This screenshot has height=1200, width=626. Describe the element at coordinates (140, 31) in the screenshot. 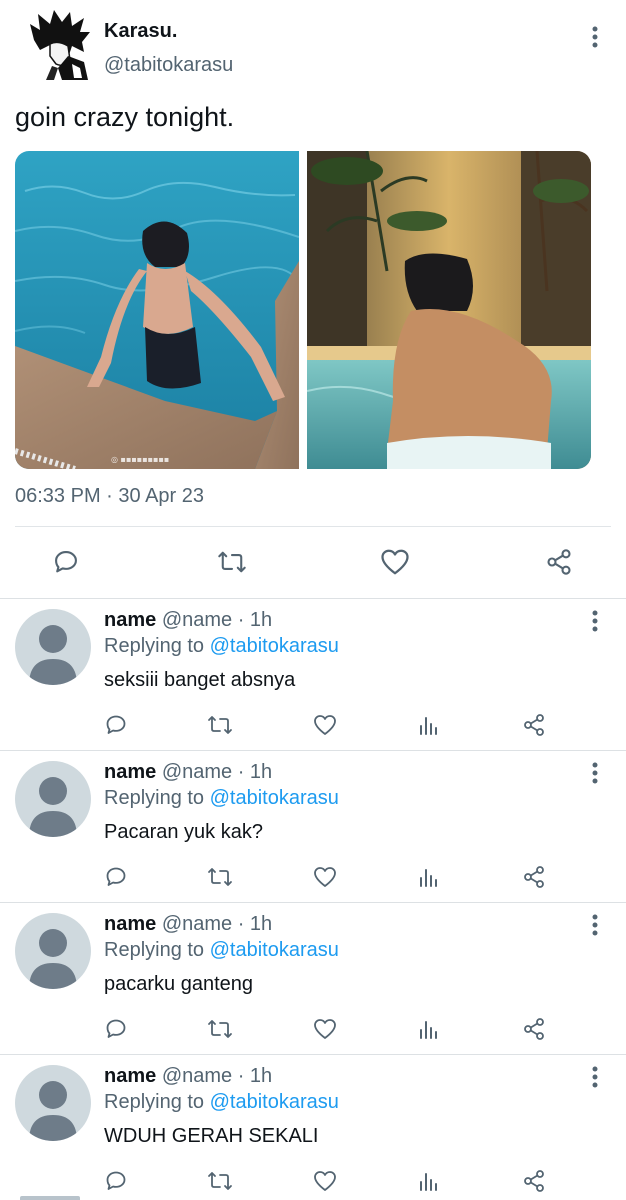

I see `author-name: Karasu.` at that location.